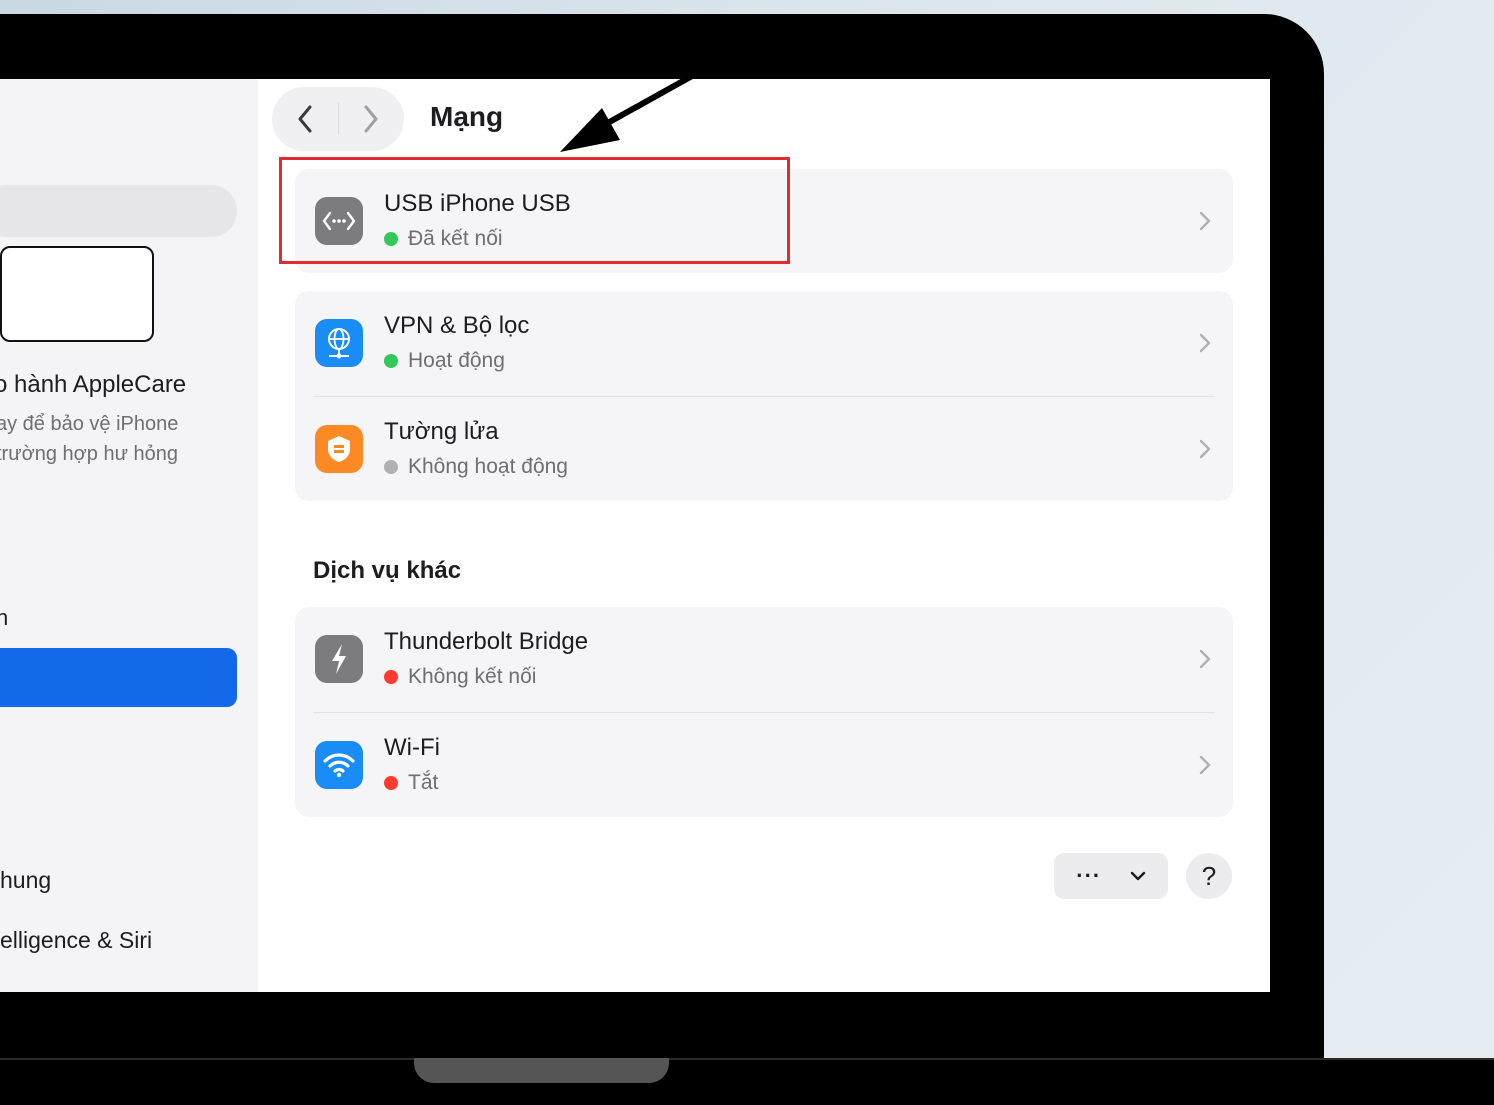  Describe the element at coordinates (627, 112) in the screenshot. I see `pointer-arrow-icon` at that location.